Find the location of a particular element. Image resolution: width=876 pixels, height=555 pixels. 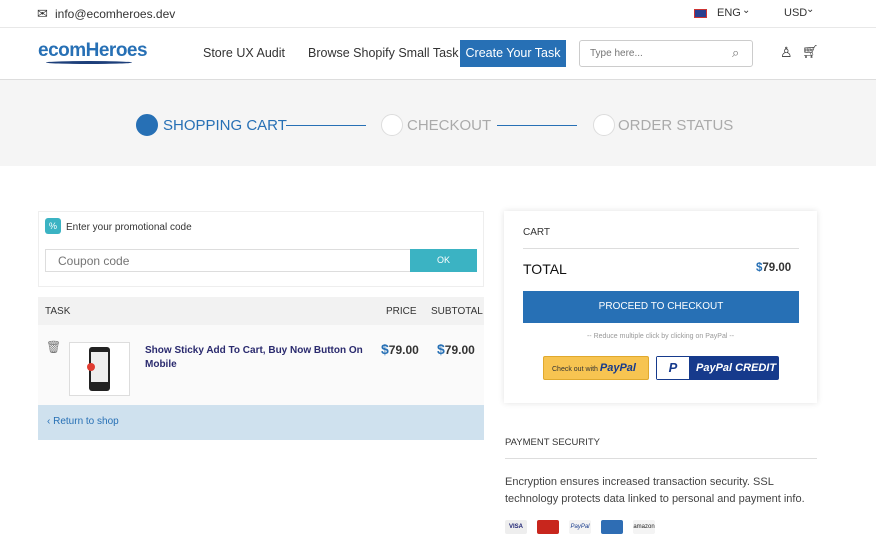

payment-icons: VISA PayPal amazon is located at coordinates (580, 527).